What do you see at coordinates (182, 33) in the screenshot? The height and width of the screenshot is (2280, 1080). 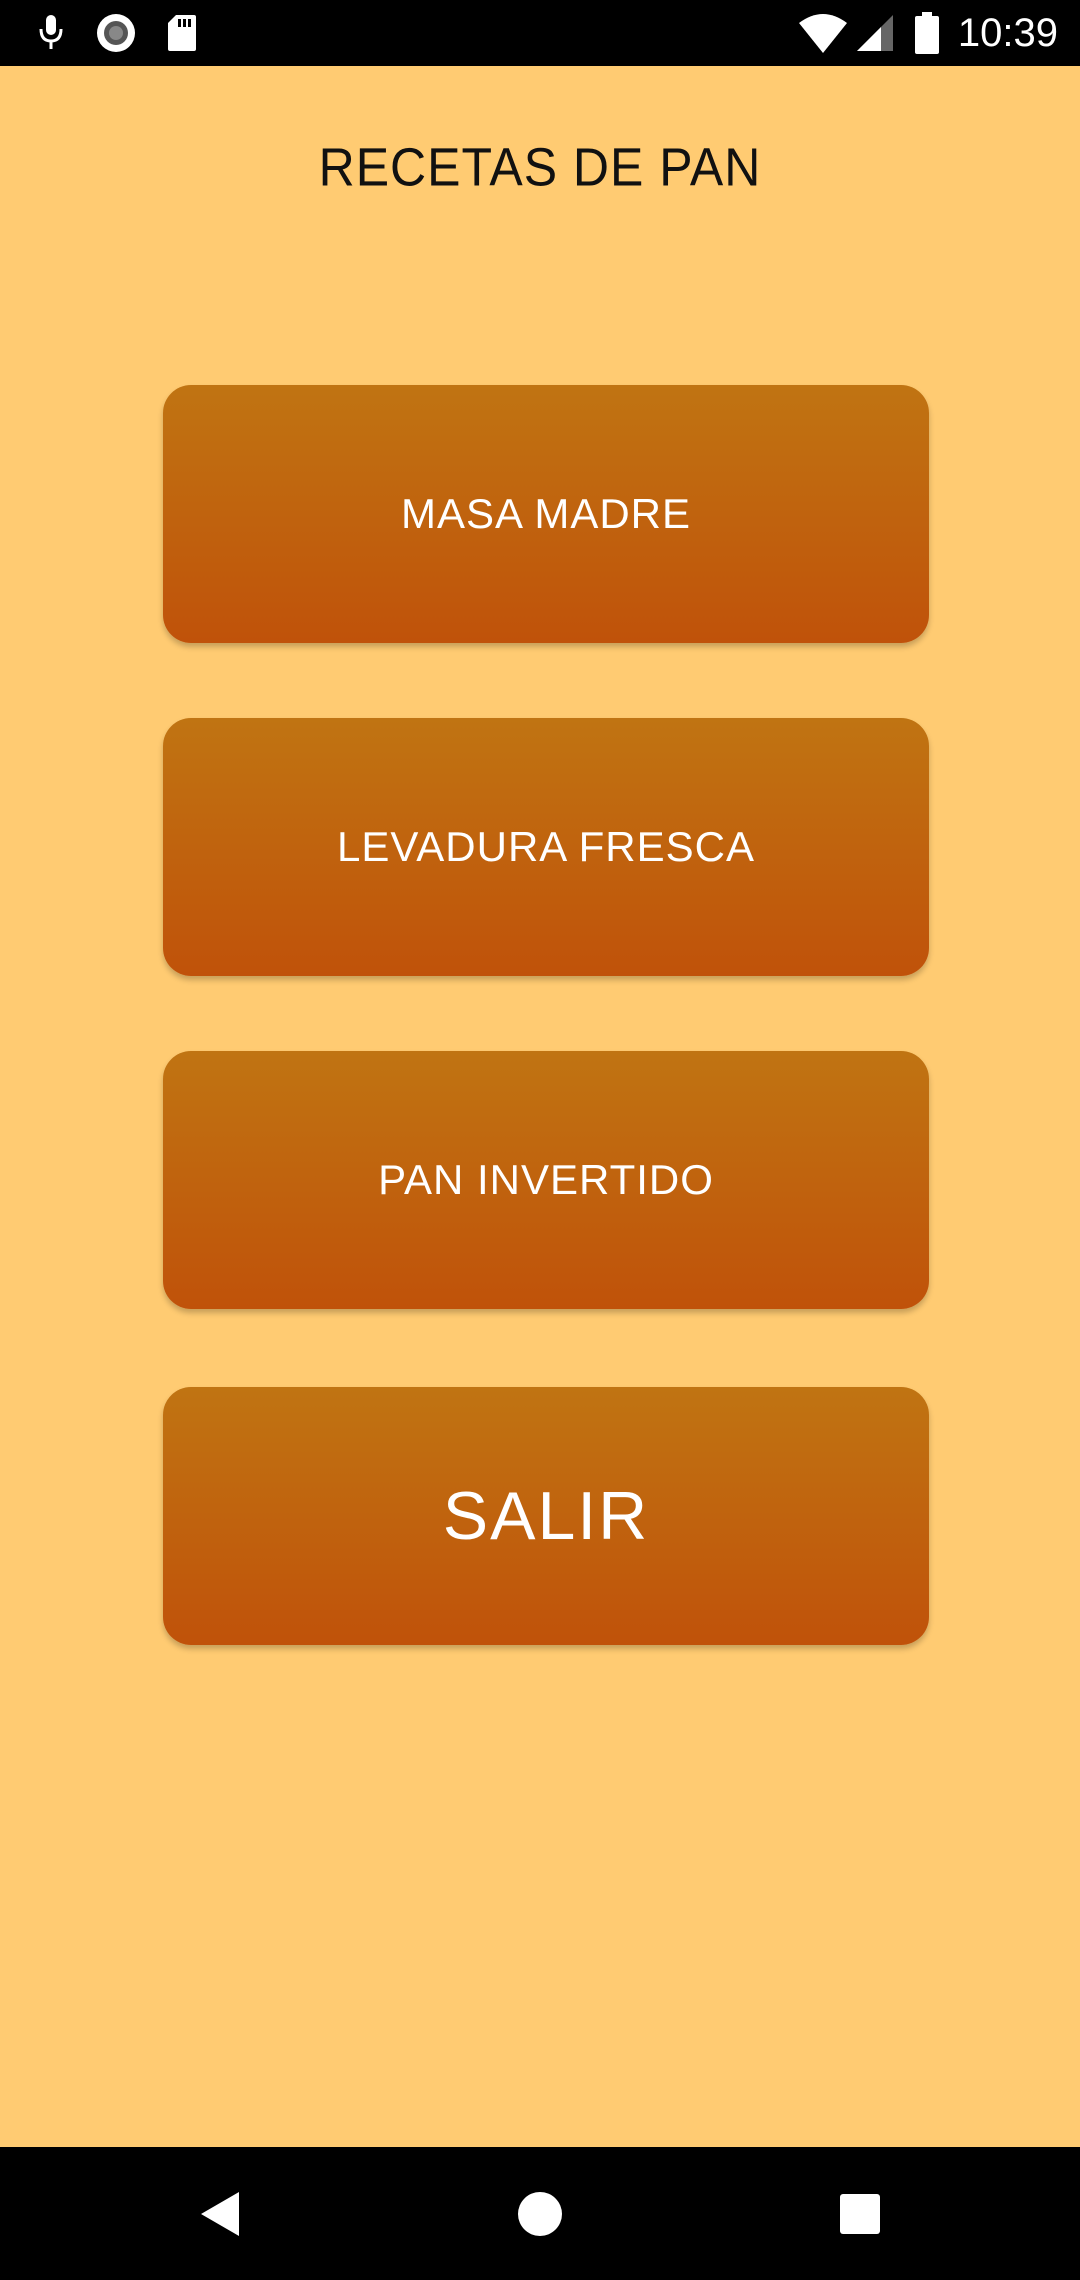 I see `sd-card-icon` at bounding box center [182, 33].